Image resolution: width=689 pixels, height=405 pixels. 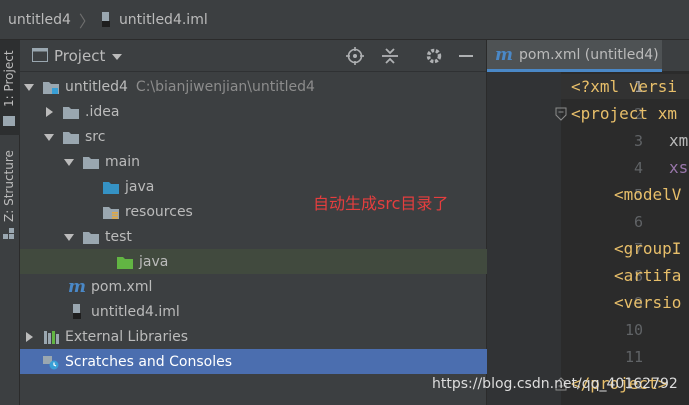 I want to click on structure-tool-tab-label: Z: Structure, so click(x=9, y=186).